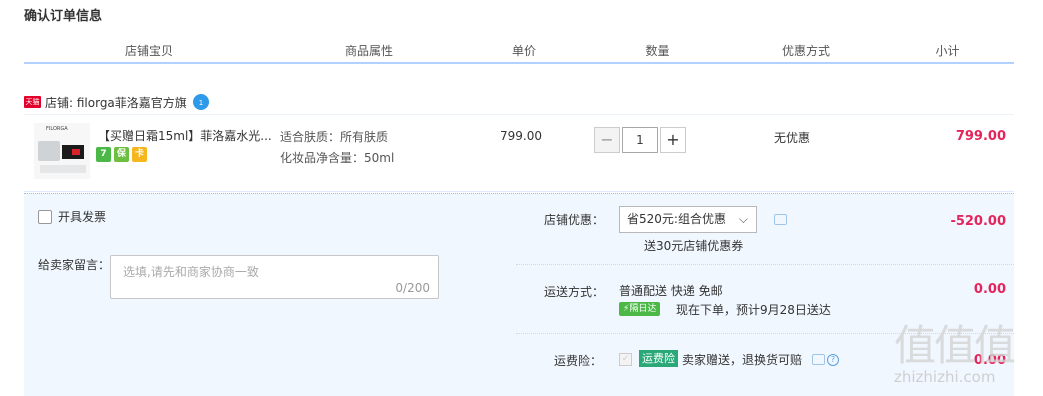 This screenshot has width=1043, height=396. I want to click on invoice-label: 开具发票, so click(82, 217).